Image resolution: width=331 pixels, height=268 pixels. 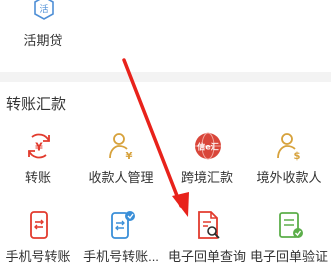 I want to click on menu-item-phone-transfer: 手机号转账, so click(x=39, y=239).